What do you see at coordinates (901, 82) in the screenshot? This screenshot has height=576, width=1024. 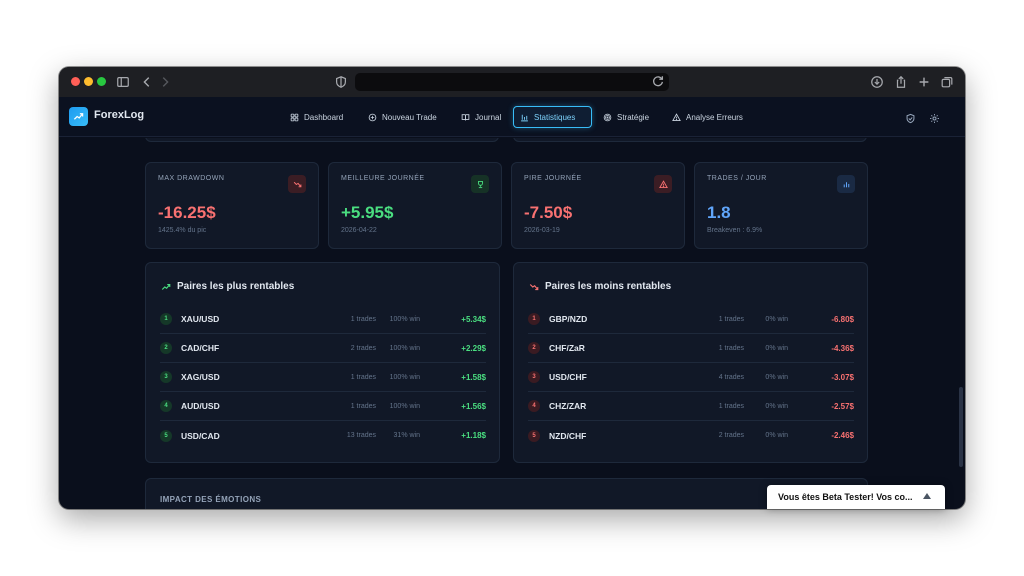 I see `share-icon` at bounding box center [901, 82].